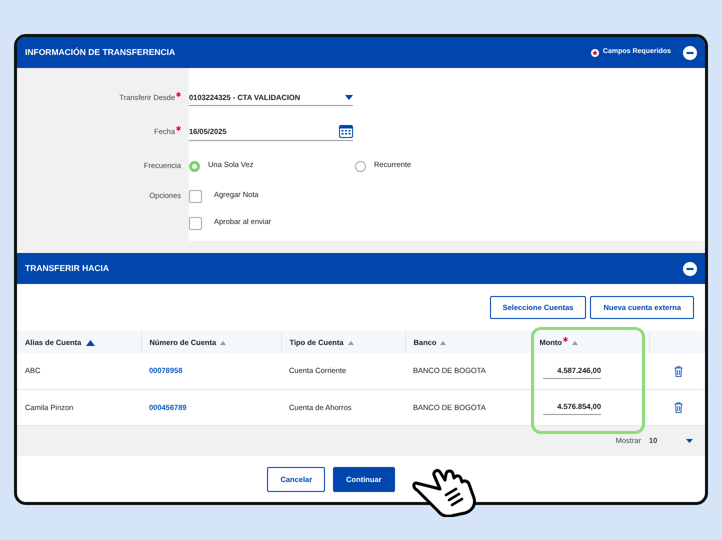 The width and height of the screenshot is (722, 540). What do you see at coordinates (100, 52) in the screenshot?
I see `section-title: INFORMACIÓN DE TRANSFERENCIA` at bounding box center [100, 52].